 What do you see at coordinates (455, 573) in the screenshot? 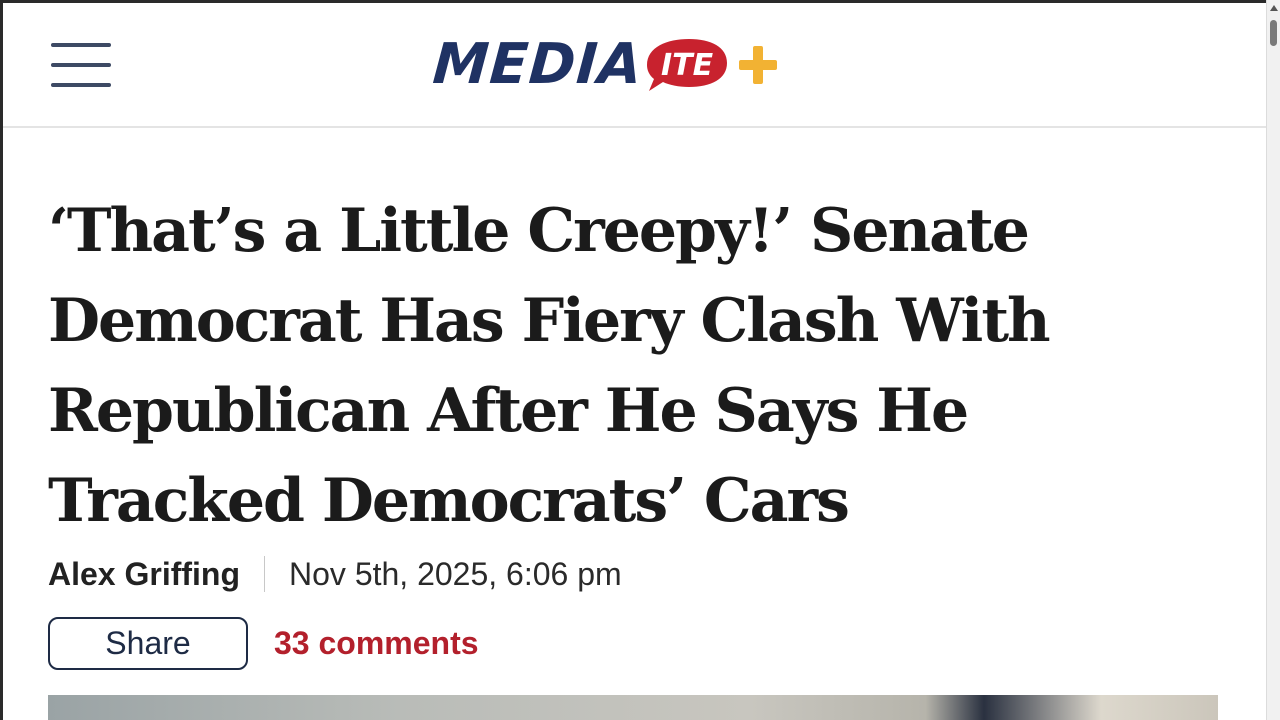
I see `publish-date: Nov 5th, 2025, 6:06 pm` at bounding box center [455, 573].